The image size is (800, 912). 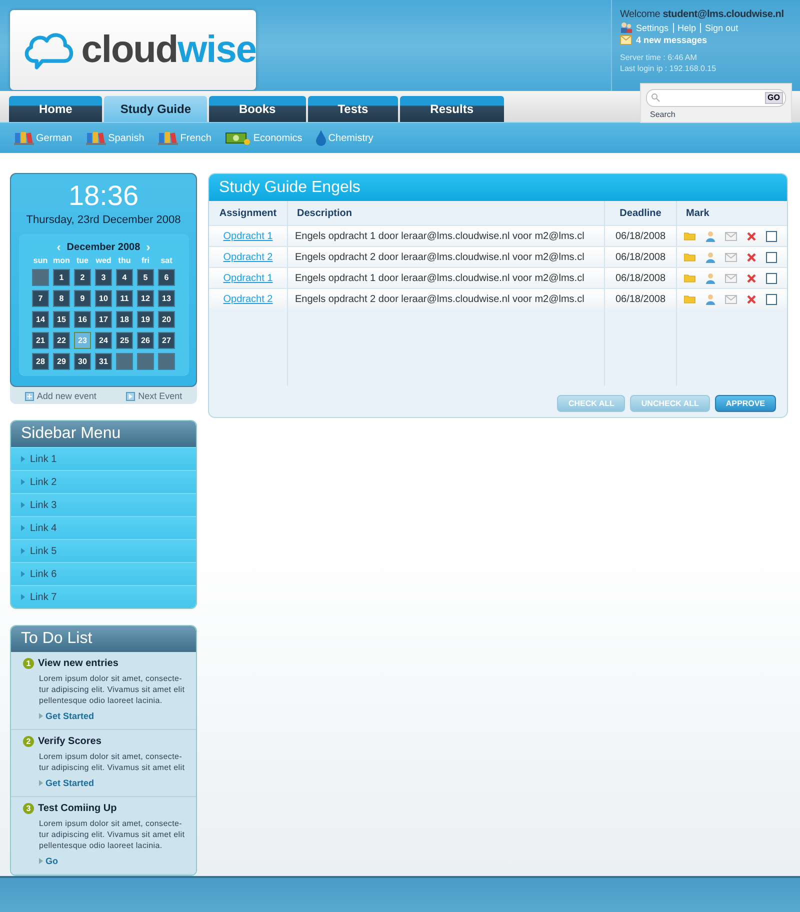 I want to click on calendar-day: 4, so click(x=124, y=277).